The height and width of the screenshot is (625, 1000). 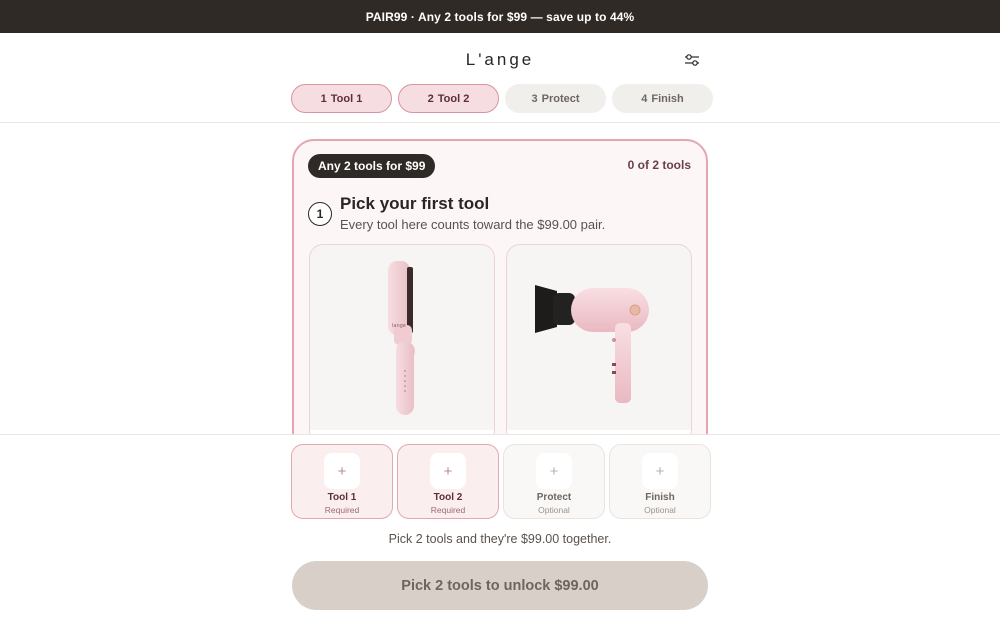 I want to click on step-number: 4, so click(x=644, y=98).